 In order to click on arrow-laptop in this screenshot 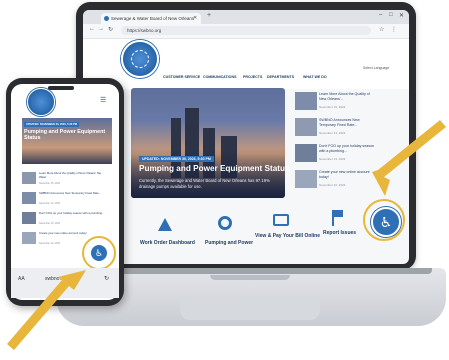, I will do `click(409, 158)`.